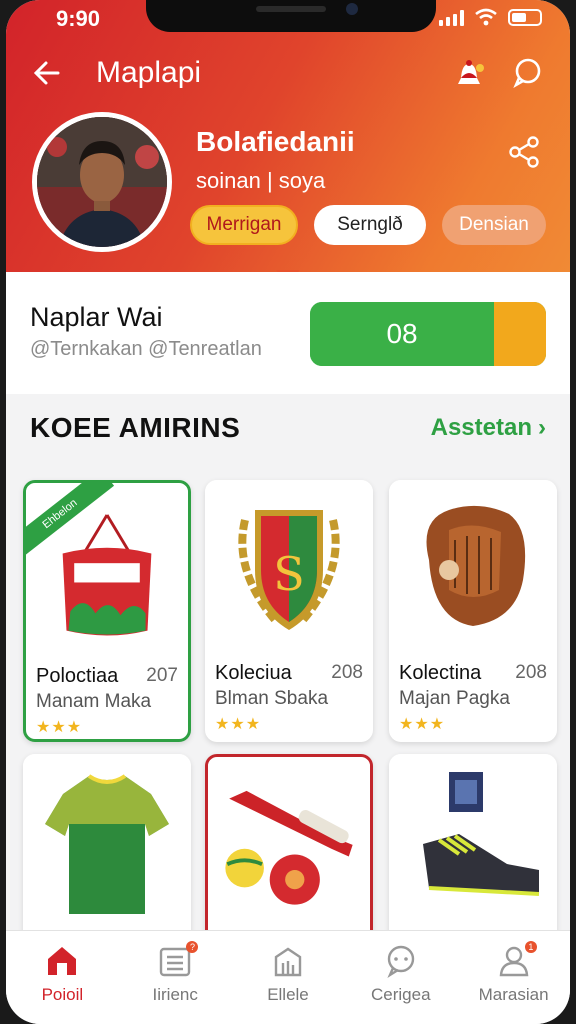 The image size is (576, 1024). Describe the element at coordinates (291, 16) in the screenshot. I see `device-notch` at that location.